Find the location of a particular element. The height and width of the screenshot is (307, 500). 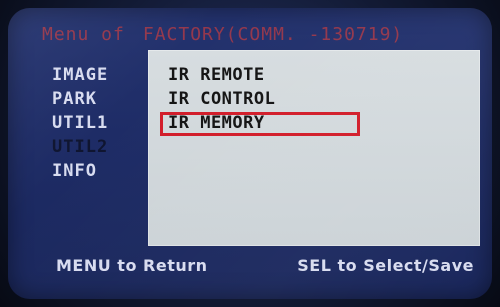

sidebar-menu: IMAGE PARK UTIL1 UTIL2 INFO is located at coordinates (102, 123).